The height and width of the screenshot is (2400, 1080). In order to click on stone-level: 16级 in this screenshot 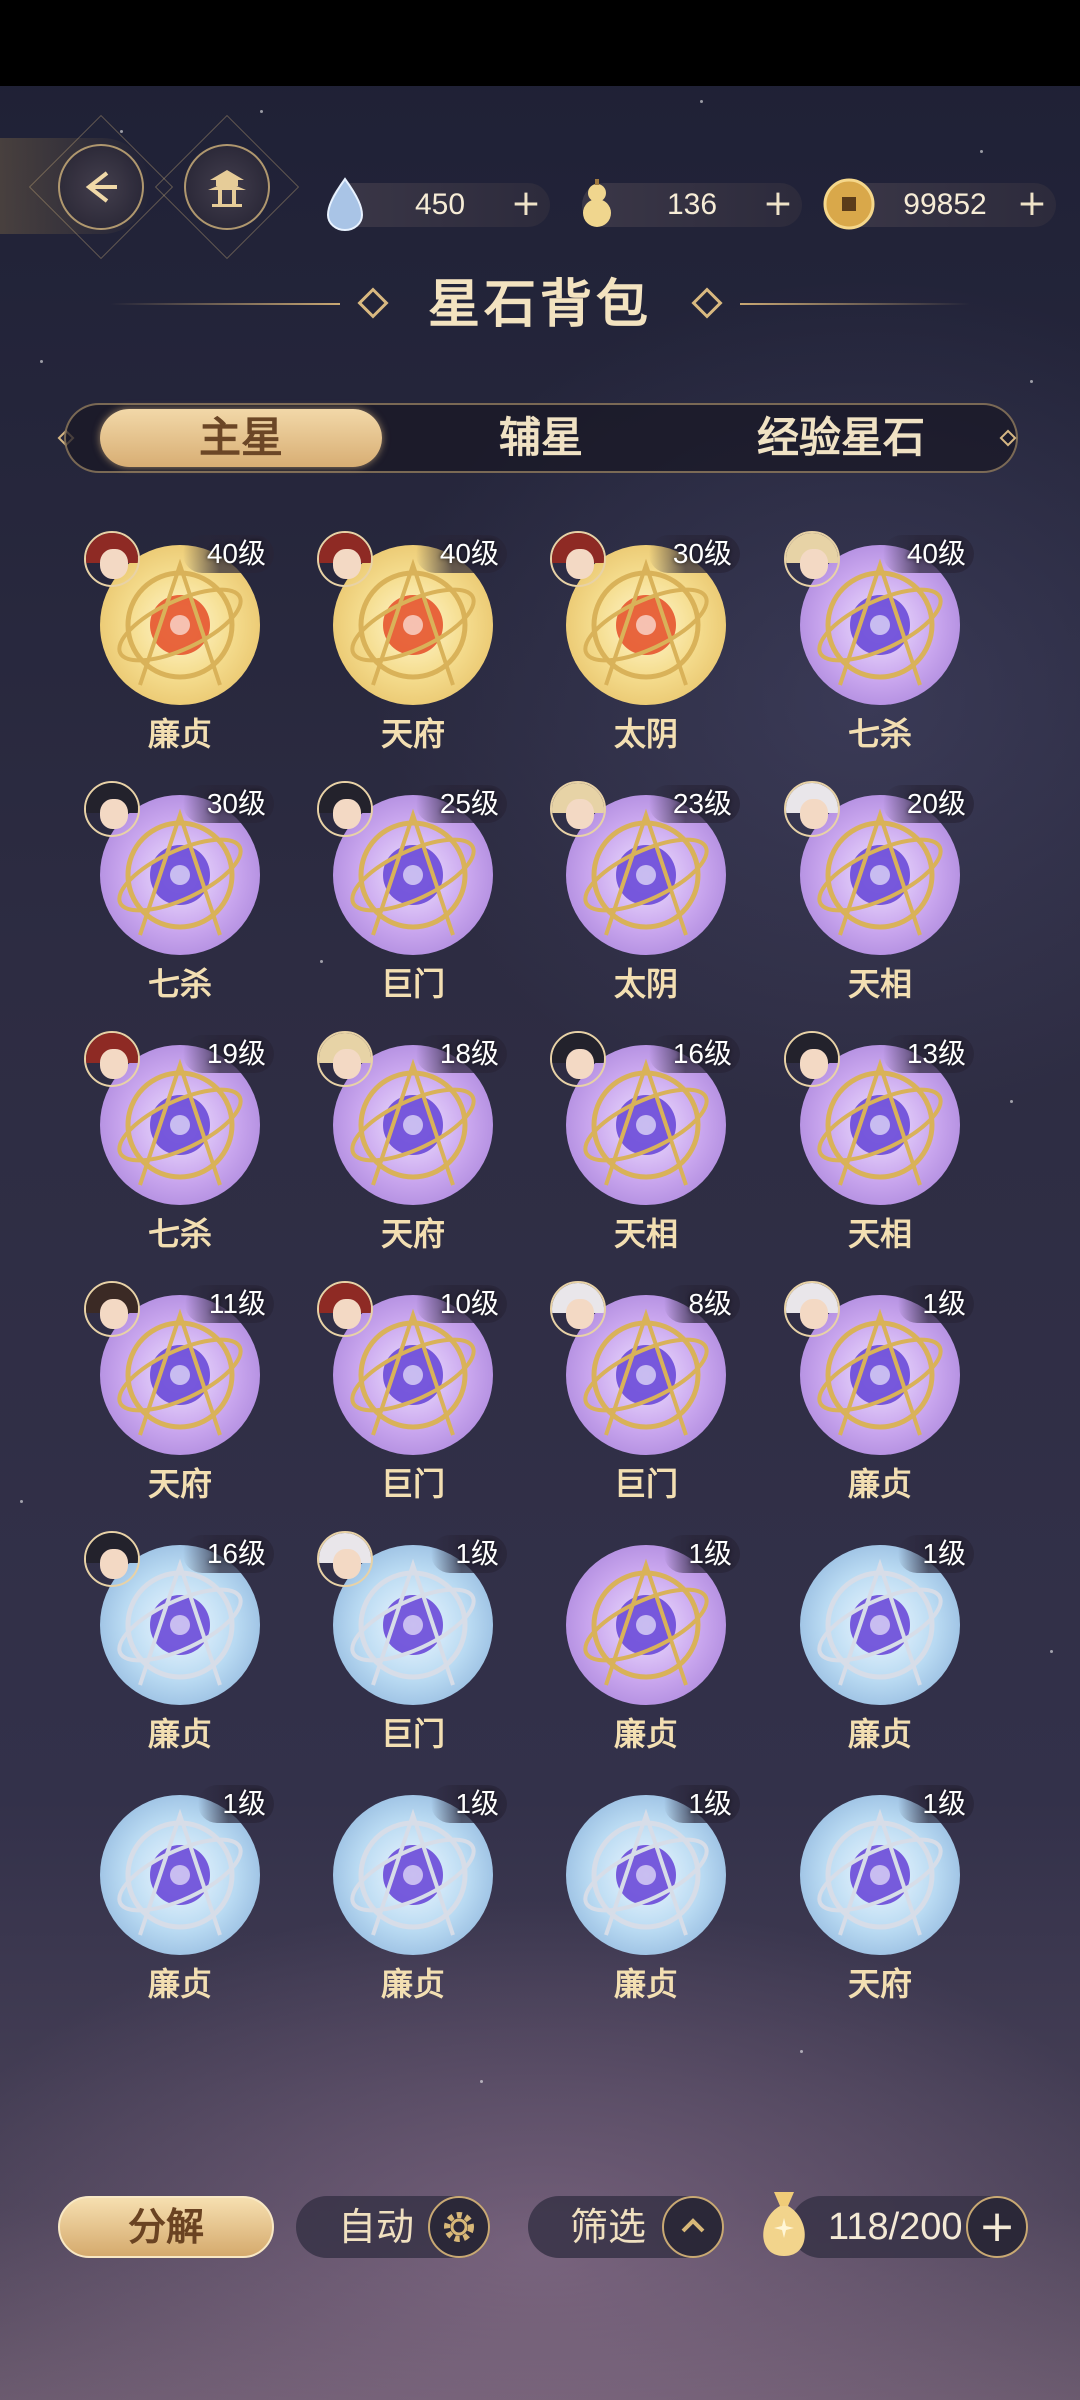, I will do `click(694, 1054)`.